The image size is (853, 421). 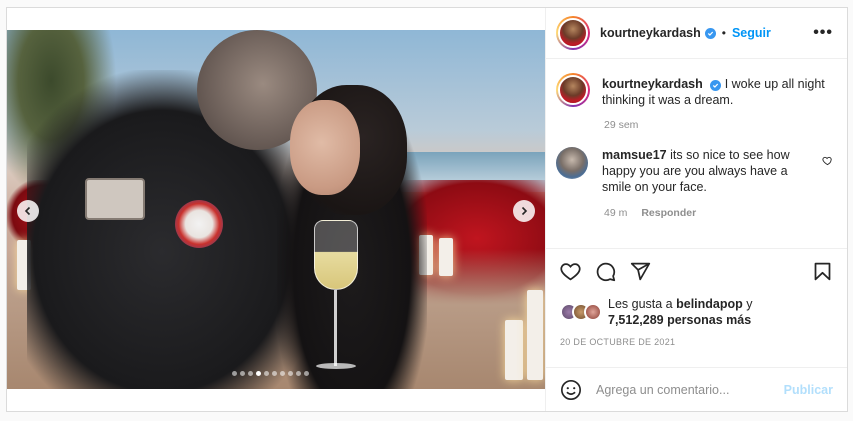 I want to click on share-icon, so click(x=640, y=271).